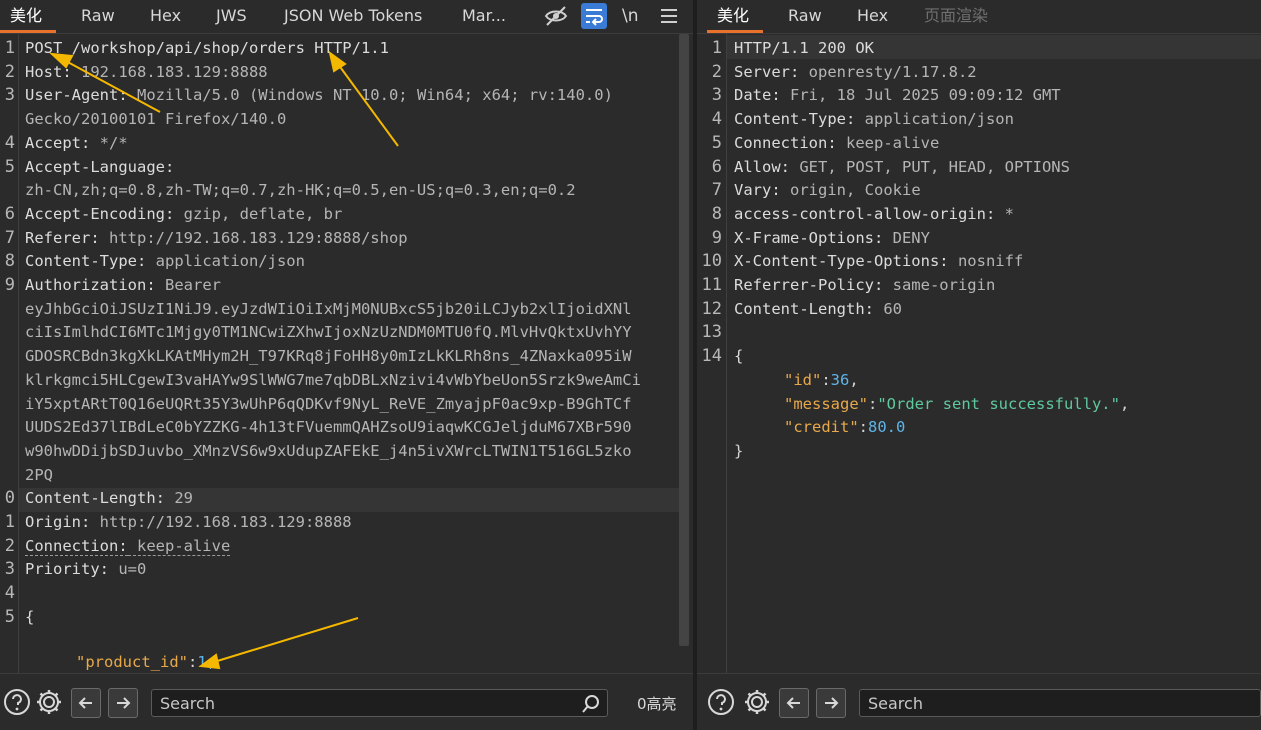 This screenshot has height=730, width=1261. I want to click on header-value: Bearer, so click(188, 285).